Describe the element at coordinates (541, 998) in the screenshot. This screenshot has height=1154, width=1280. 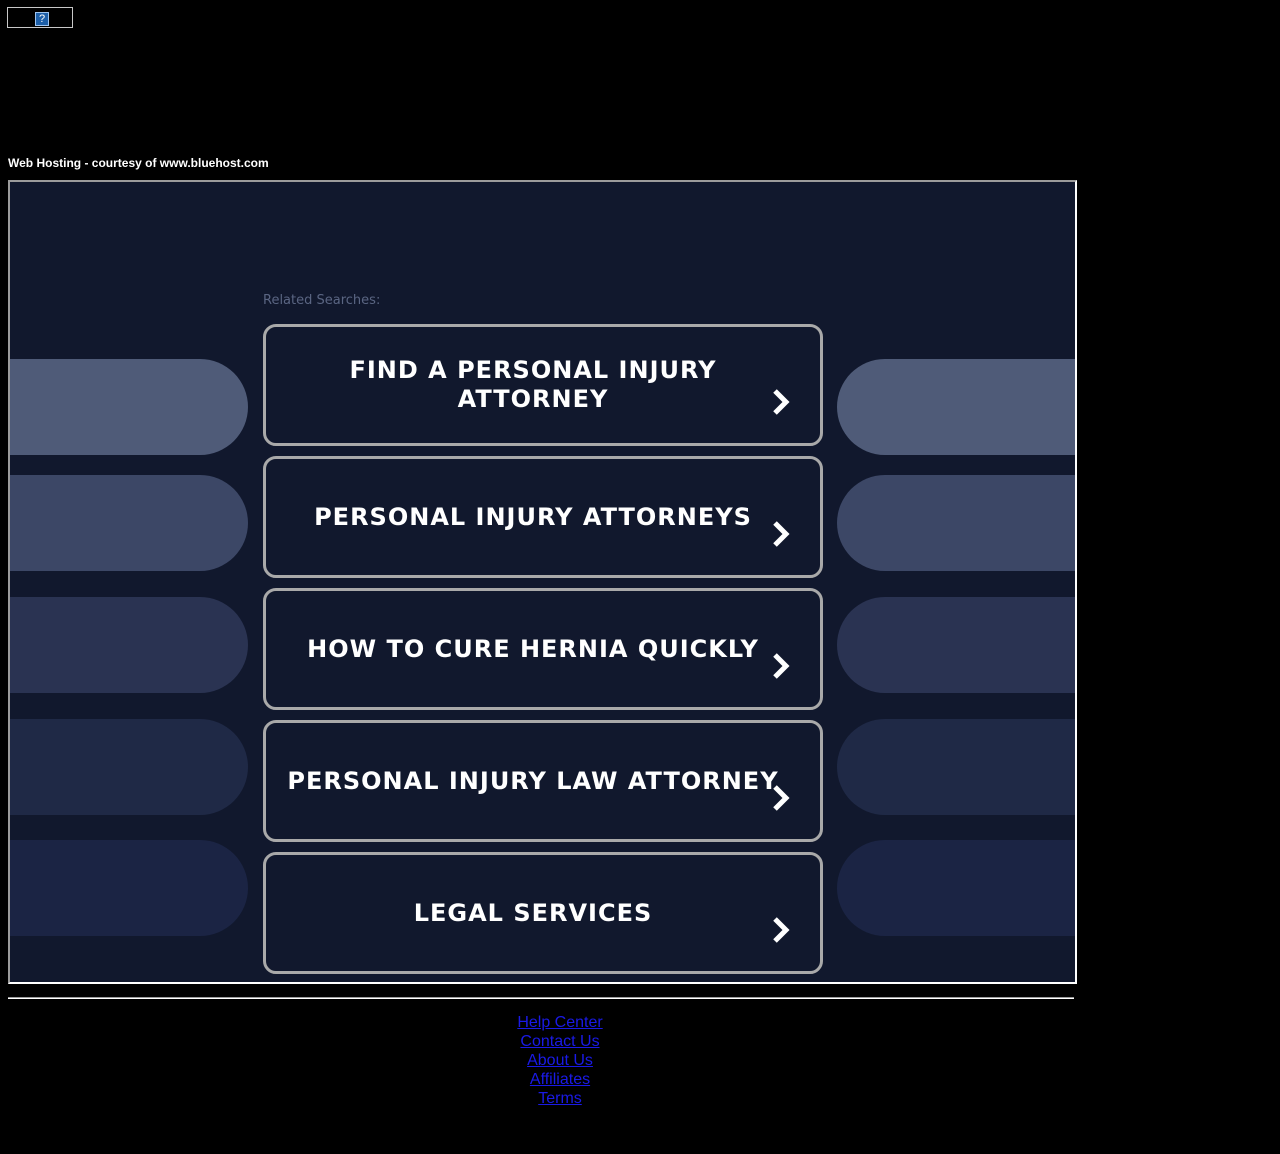
I see `divider` at that location.